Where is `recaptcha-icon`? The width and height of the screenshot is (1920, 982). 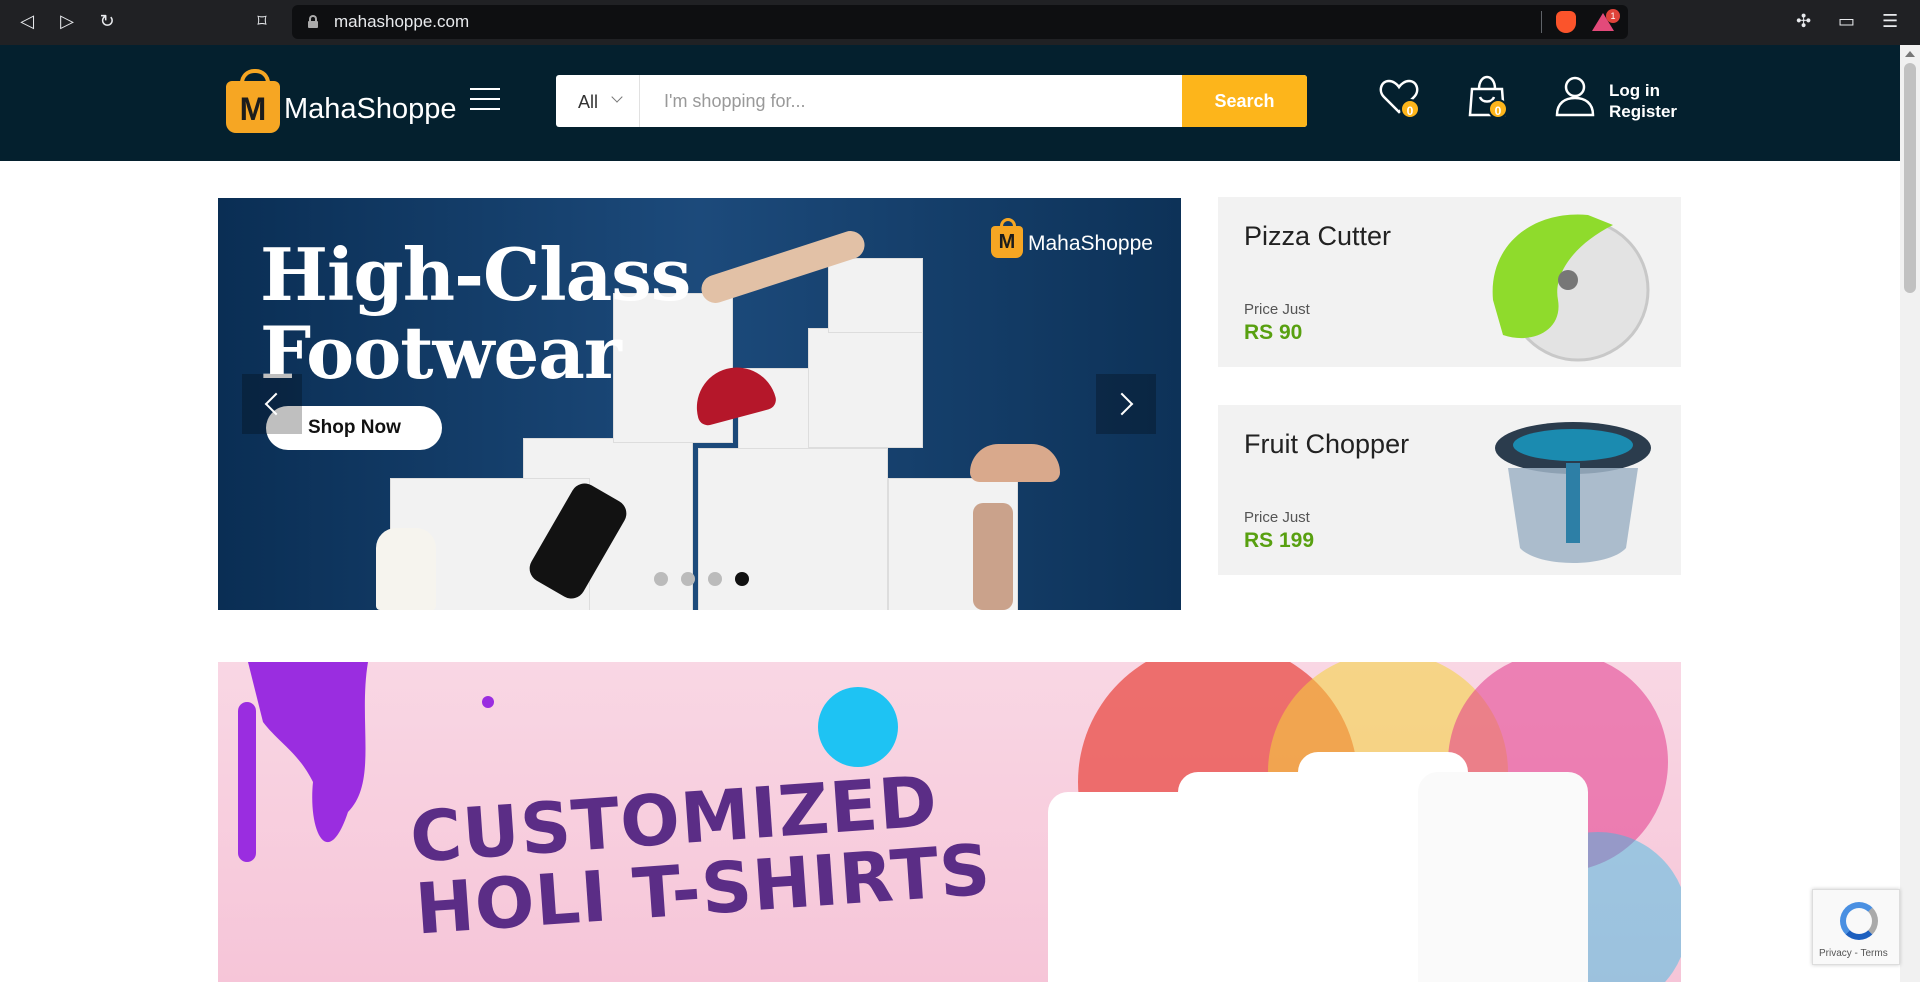 recaptcha-icon is located at coordinates (1859, 921).